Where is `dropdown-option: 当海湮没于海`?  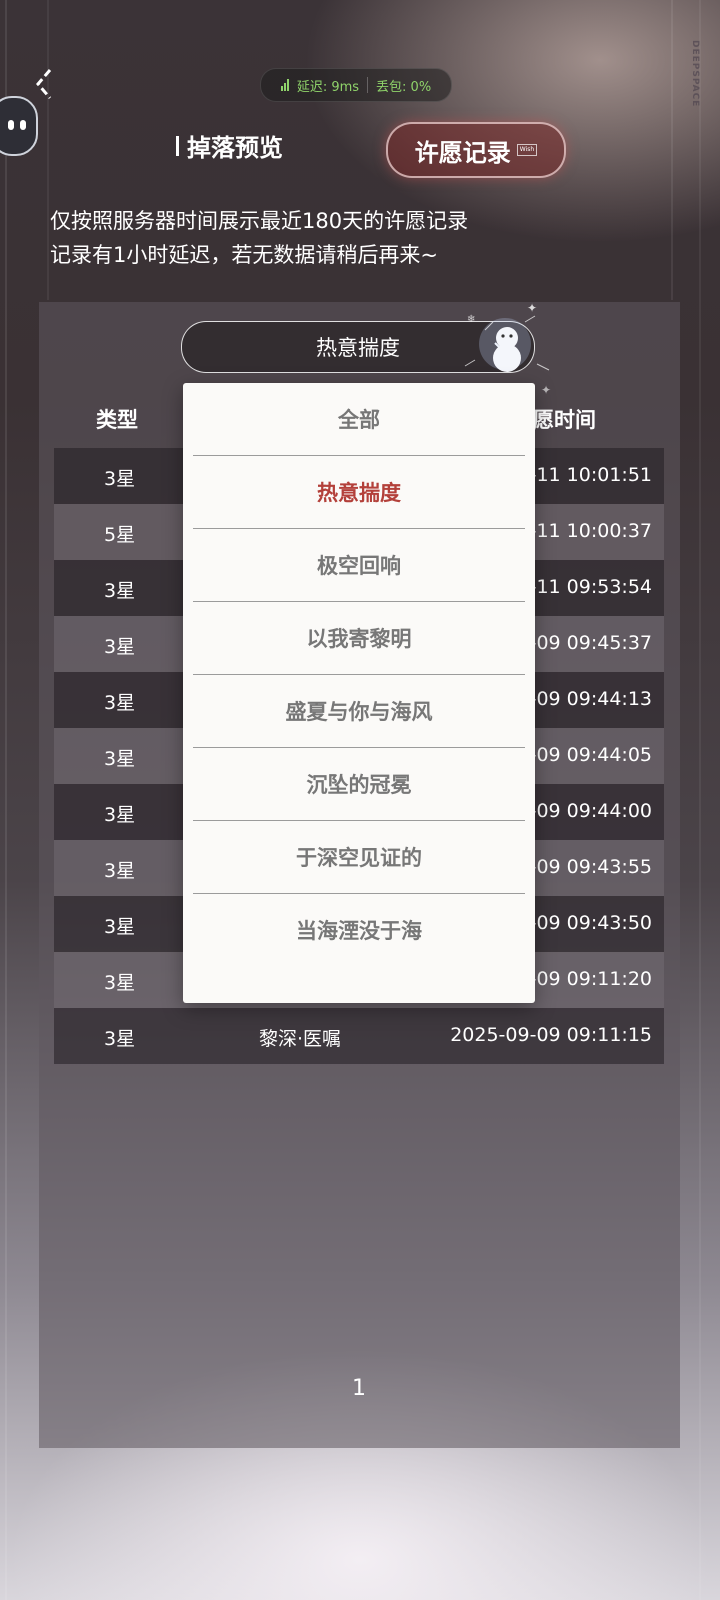
dropdown-option: 当海湮没于海 is located at coordinates (359, 930).